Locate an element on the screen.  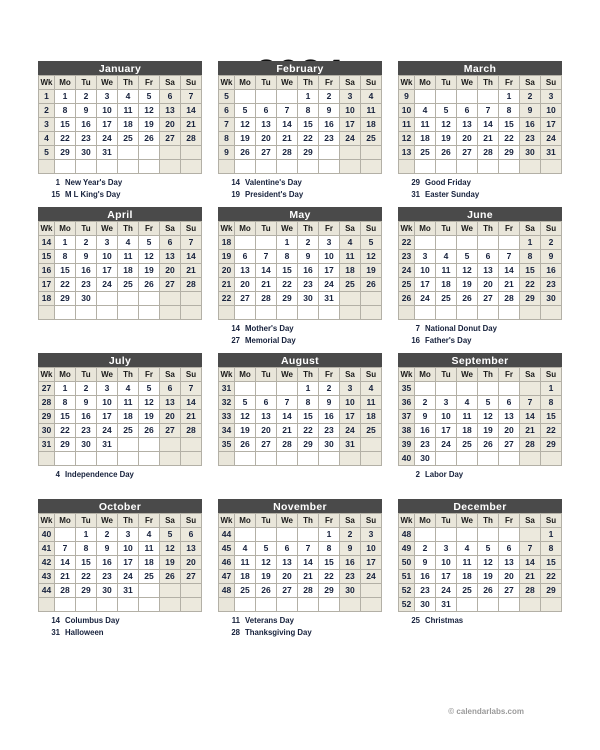
holiday-list: 14 Valentine's Day 19 President's Day is located at coordinates (300, 189).